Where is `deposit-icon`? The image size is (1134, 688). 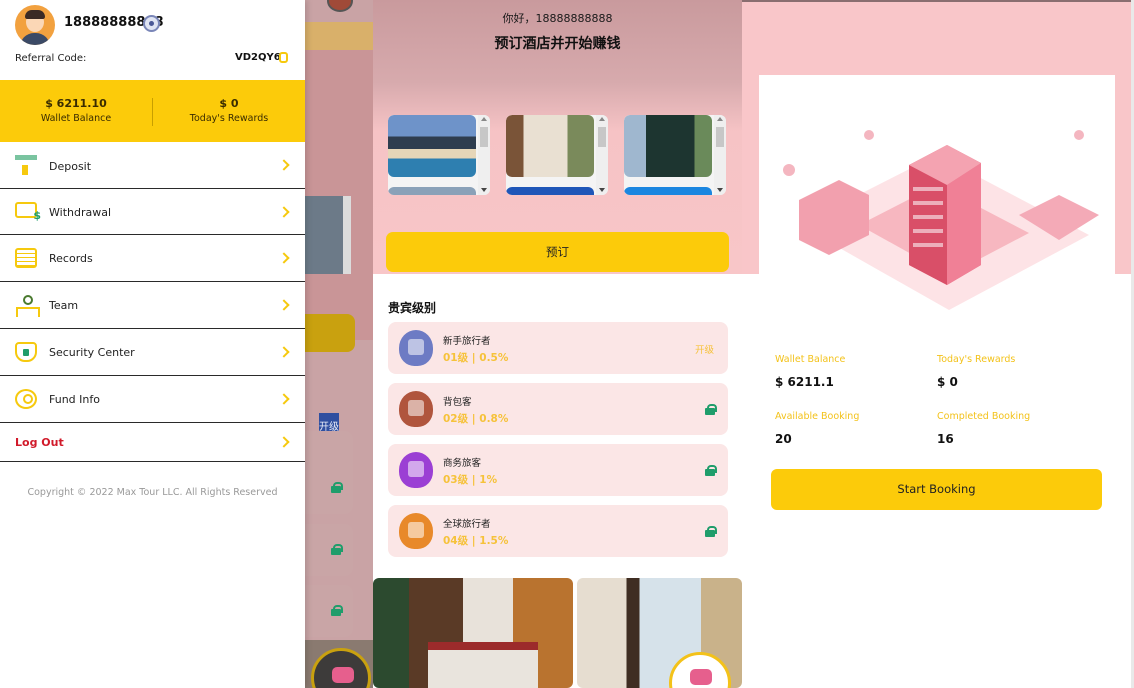
deposit-icon is located at coordinates (26, 165).